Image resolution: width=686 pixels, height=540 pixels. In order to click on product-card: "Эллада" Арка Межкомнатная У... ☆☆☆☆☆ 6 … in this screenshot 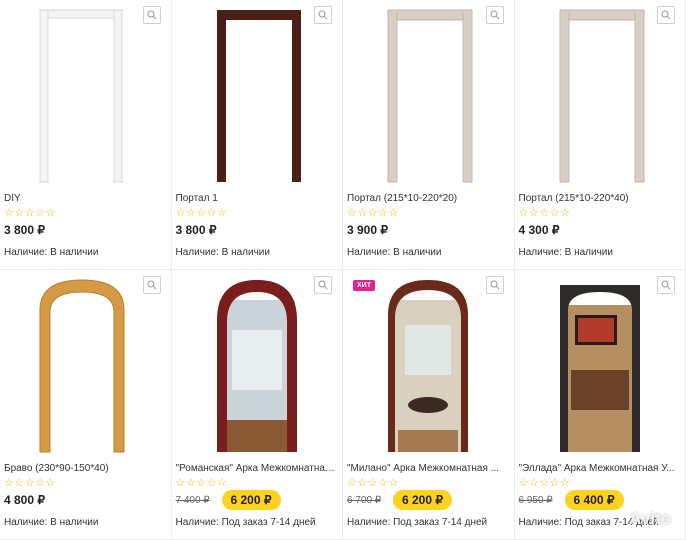, I will do `click(600, 405)`.